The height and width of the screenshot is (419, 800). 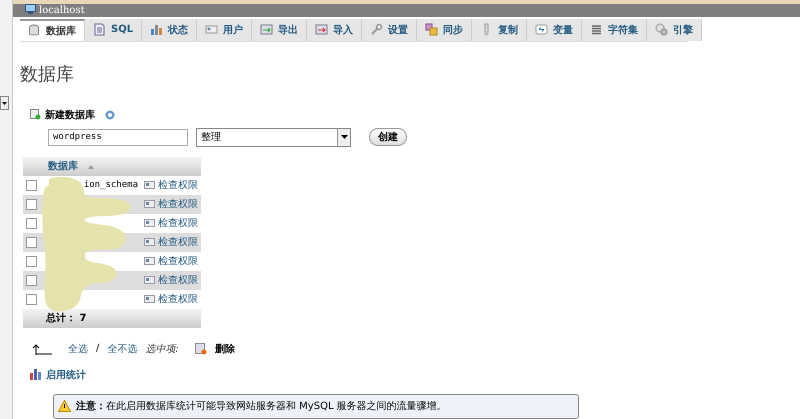 I want to click on monitor-icon, so click(x=30, y=9).